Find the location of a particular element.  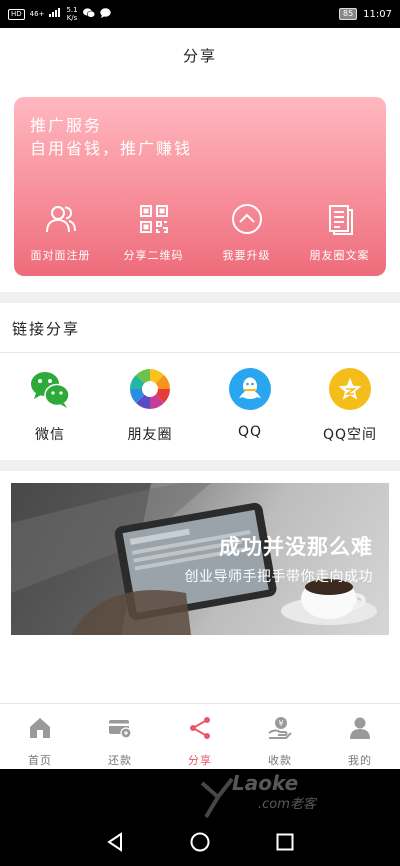

page-header: 分享 is located at coordinates (200, 55).